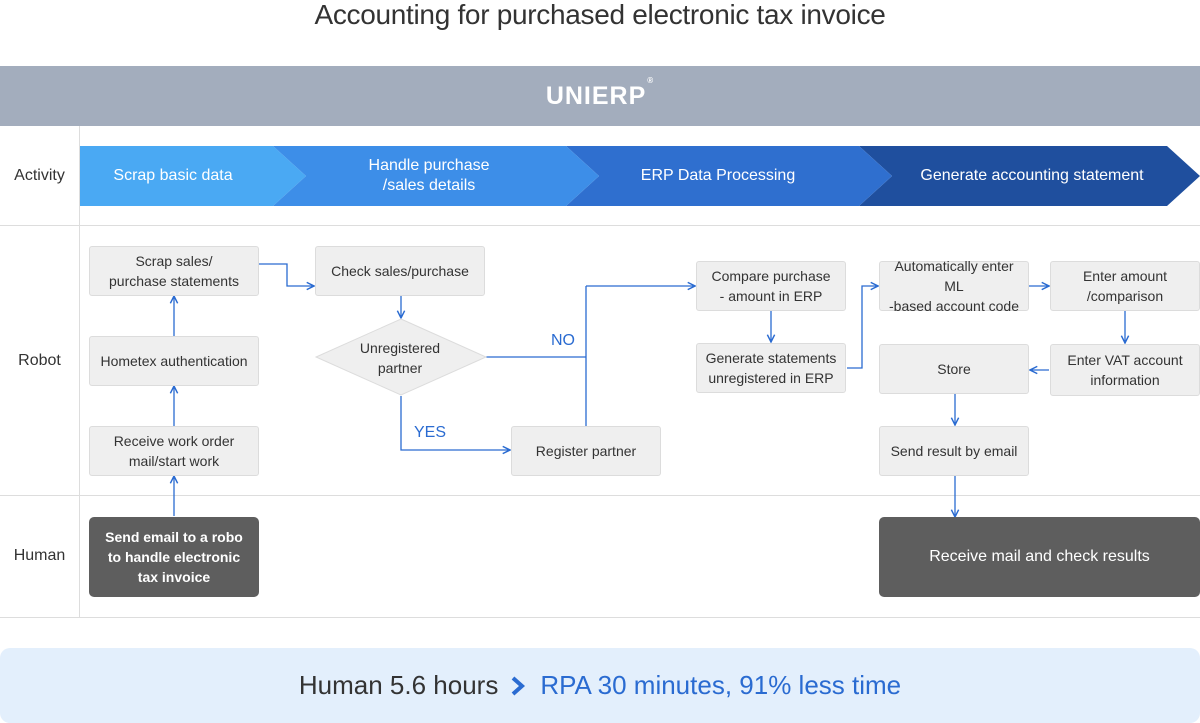 The image size is (1200, 723). What do you see at coordinates (400, 271) in the screenshot?
I see `node-check-sales-purchase: Check sales/purchase` at bounding box center [400, 271].